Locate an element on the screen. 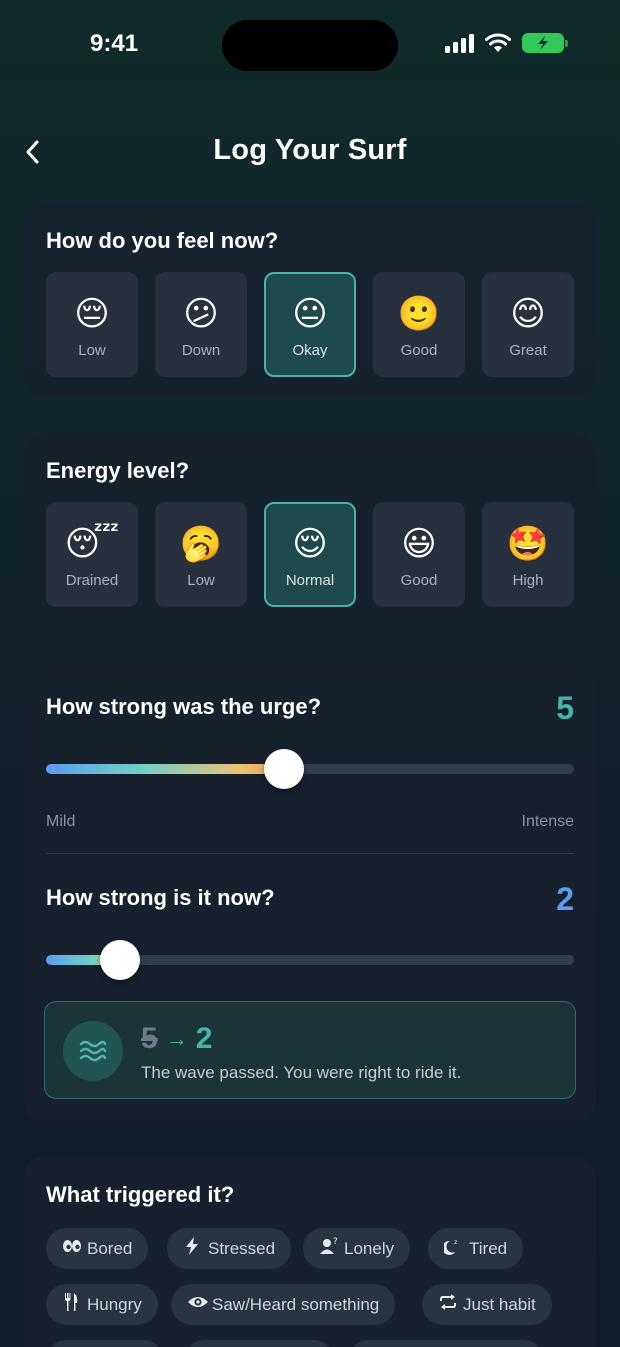  energy-option-label: Good is located at coordinates (419, 580).